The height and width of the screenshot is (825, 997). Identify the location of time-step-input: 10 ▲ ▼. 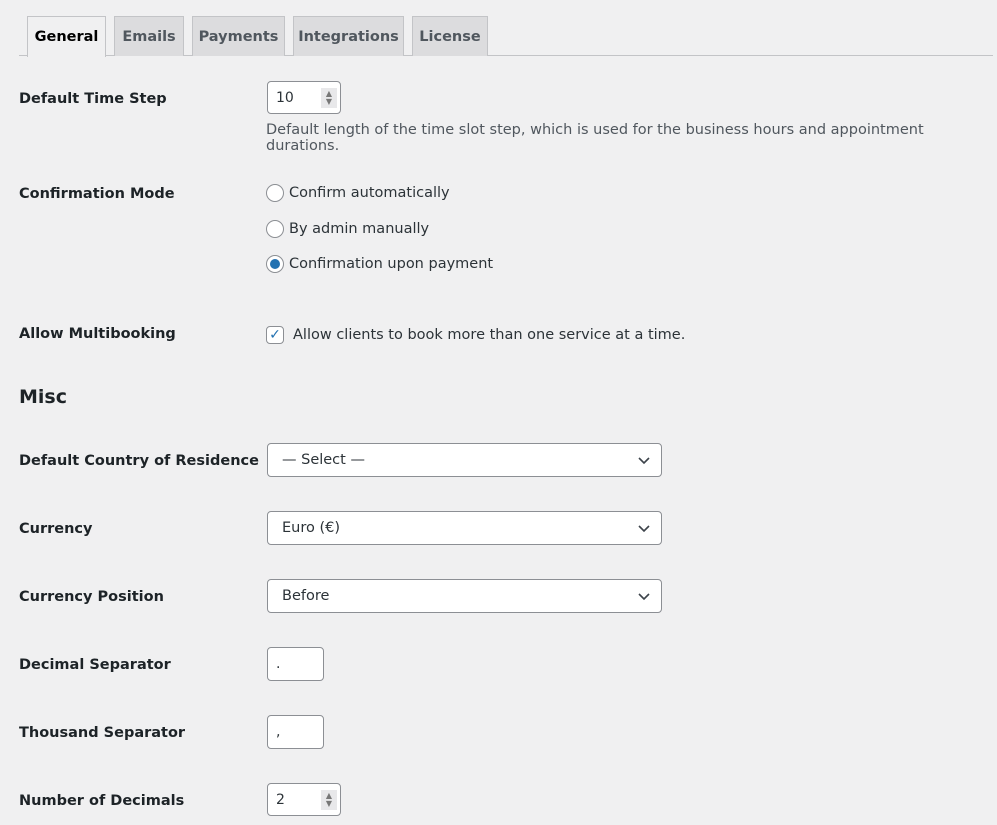
(304, 97).